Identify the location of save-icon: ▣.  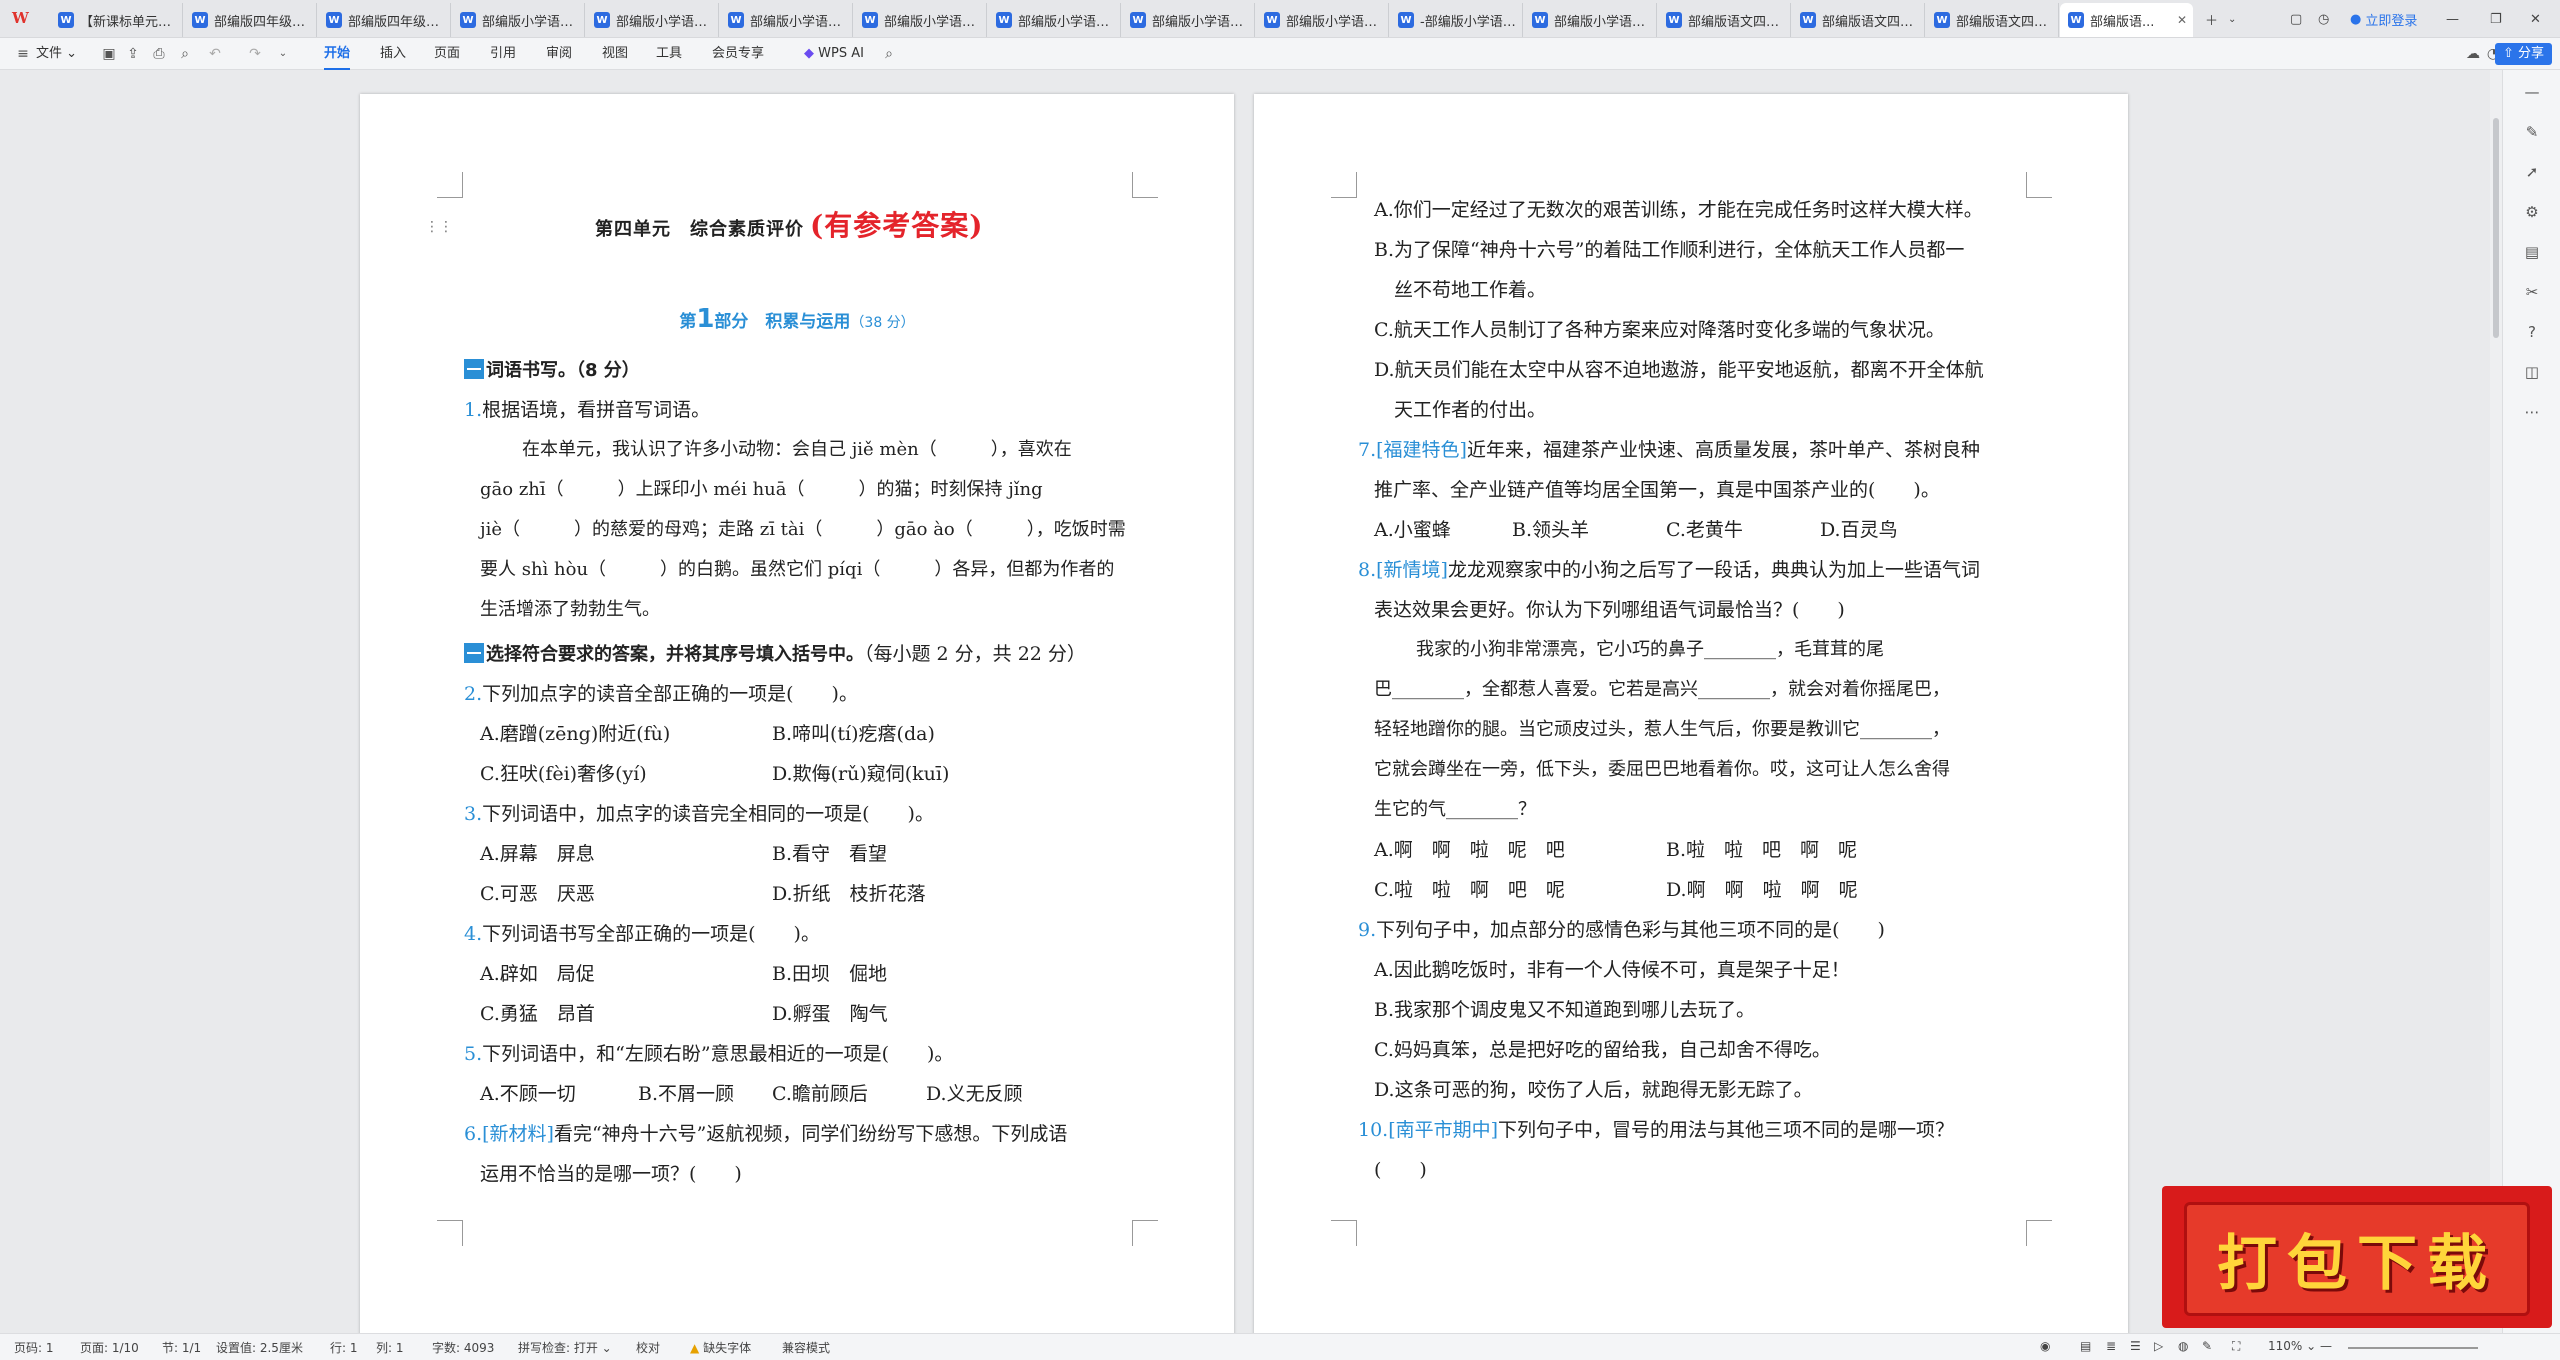
(109, 54).